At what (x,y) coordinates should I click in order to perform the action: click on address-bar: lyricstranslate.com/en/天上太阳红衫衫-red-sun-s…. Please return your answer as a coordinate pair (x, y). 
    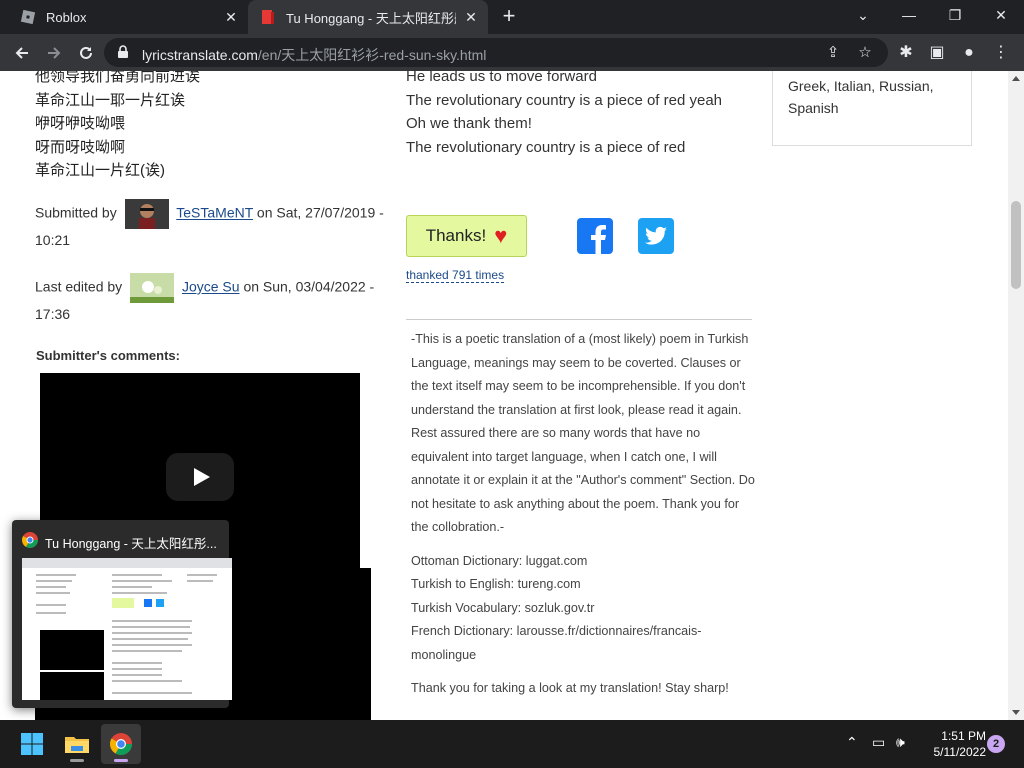
    Looking at the image, I should click on (496, 52).